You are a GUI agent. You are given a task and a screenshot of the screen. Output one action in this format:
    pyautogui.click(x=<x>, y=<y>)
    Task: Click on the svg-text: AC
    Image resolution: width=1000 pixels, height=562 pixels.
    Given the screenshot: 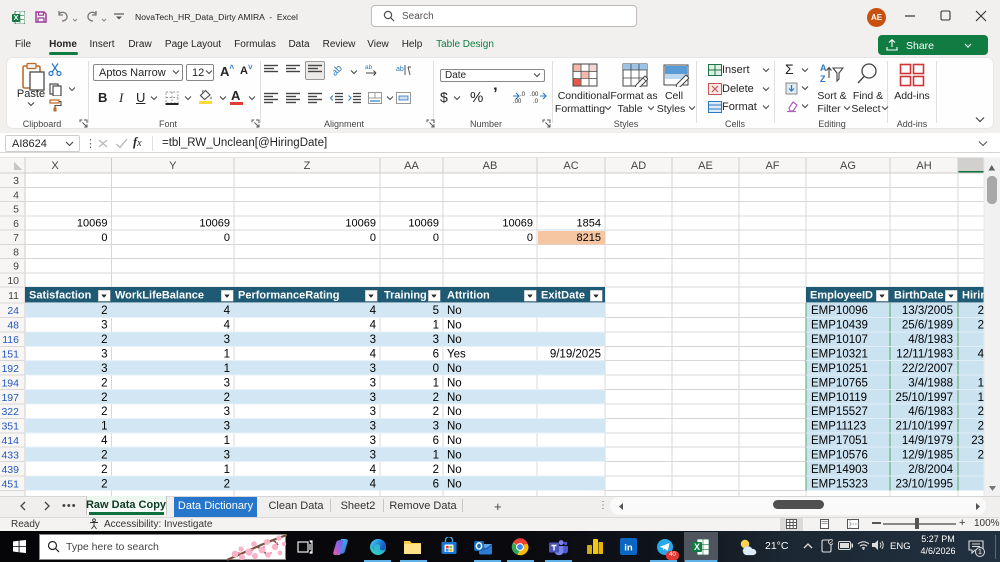 What is the action you would take?
    pyautogui.click(x=570, y=166)
    